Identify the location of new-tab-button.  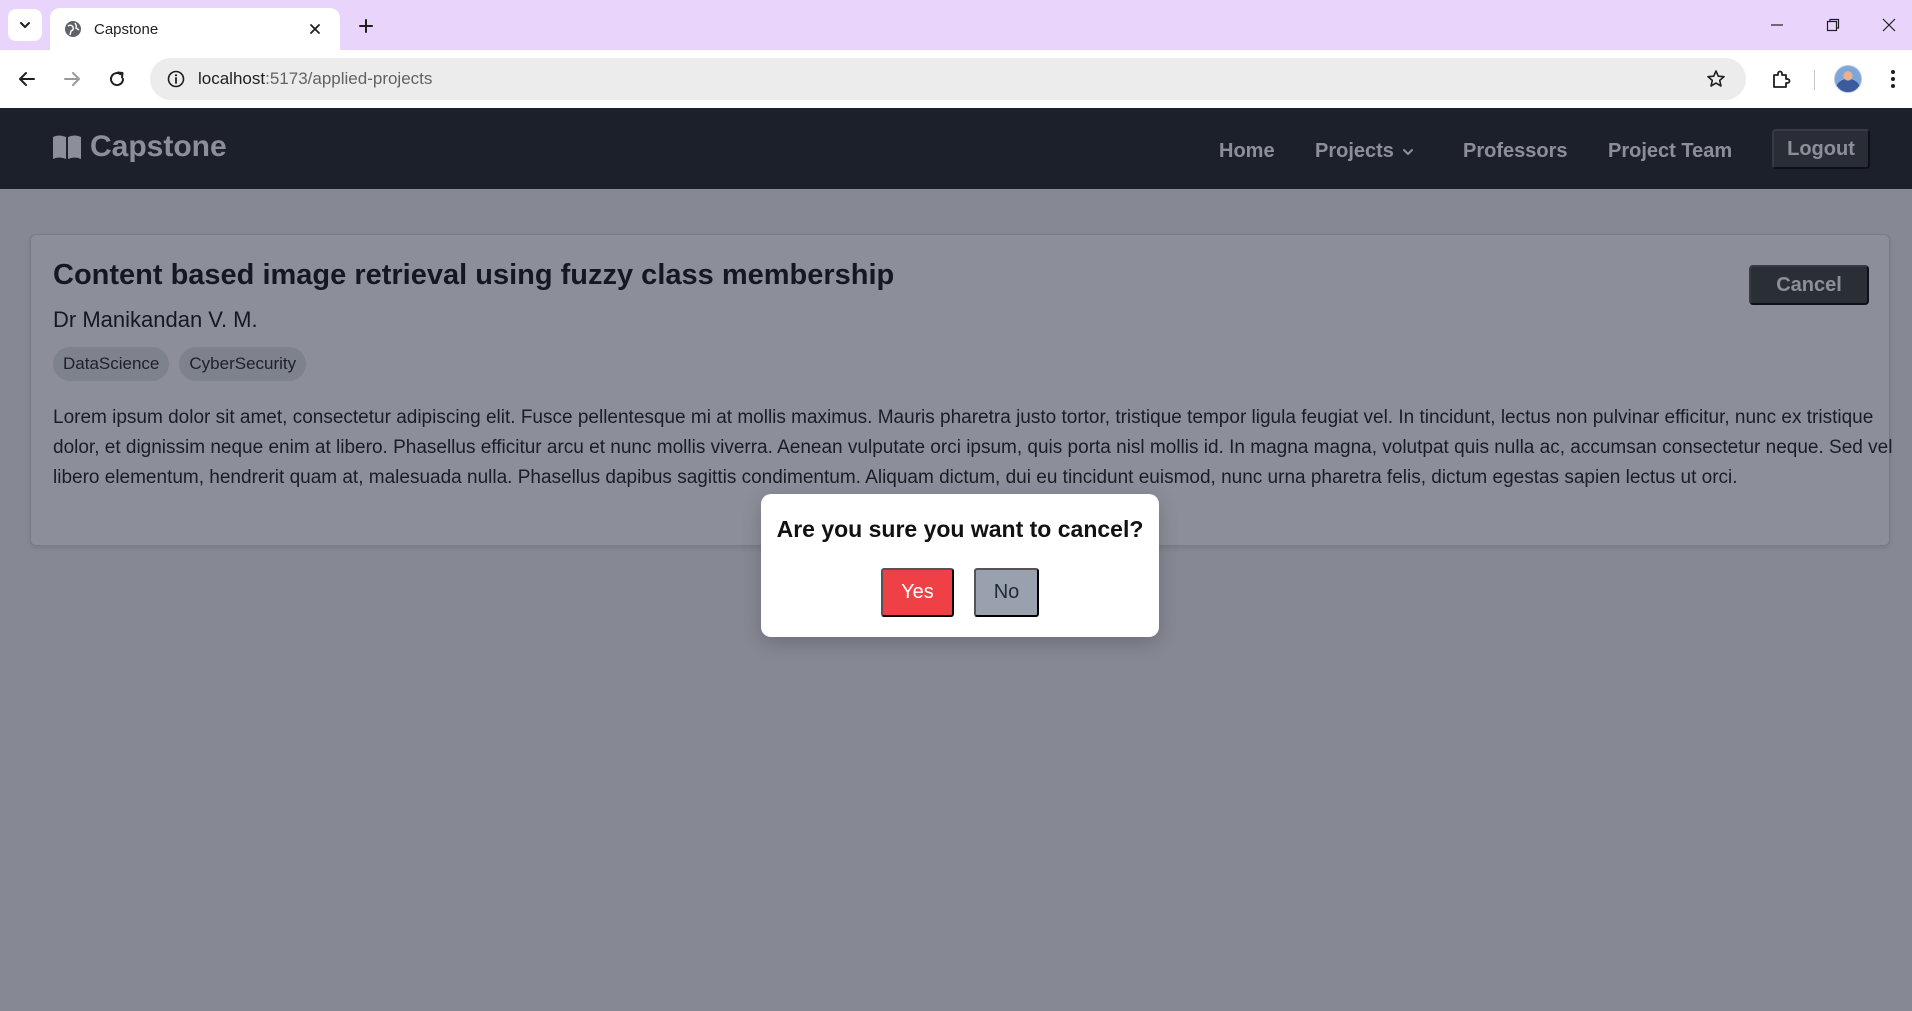
(366, 26).